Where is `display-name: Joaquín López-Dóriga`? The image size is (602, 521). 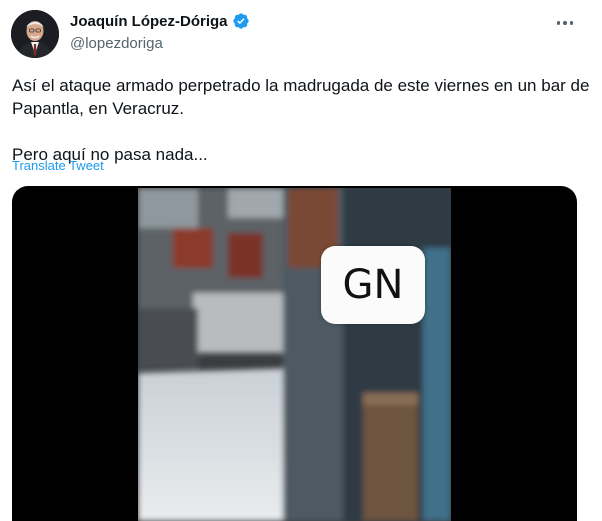
display-name: Joaquín López-Dóriga is located at coordinates (149, 21).